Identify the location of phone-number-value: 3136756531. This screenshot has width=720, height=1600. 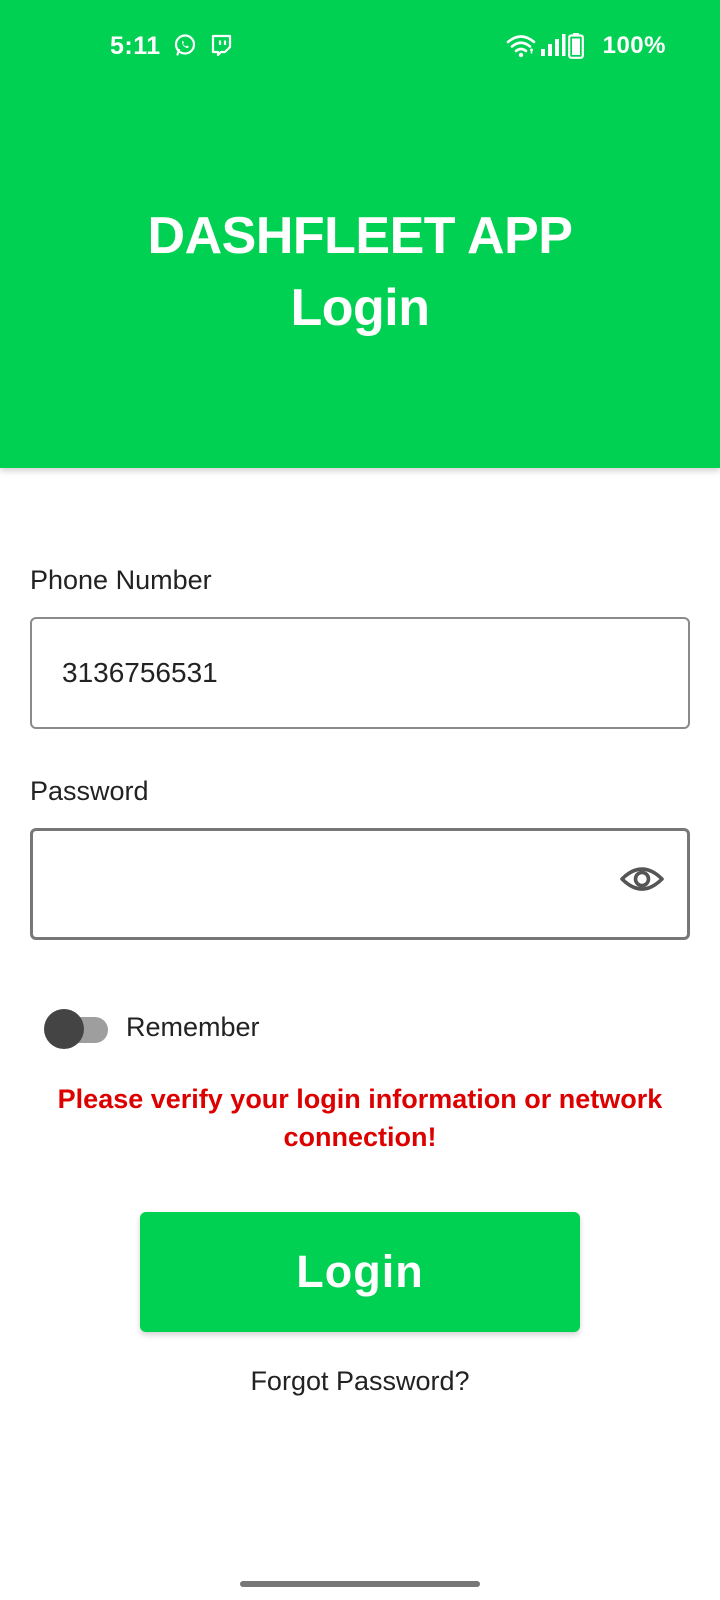
(140, 672).